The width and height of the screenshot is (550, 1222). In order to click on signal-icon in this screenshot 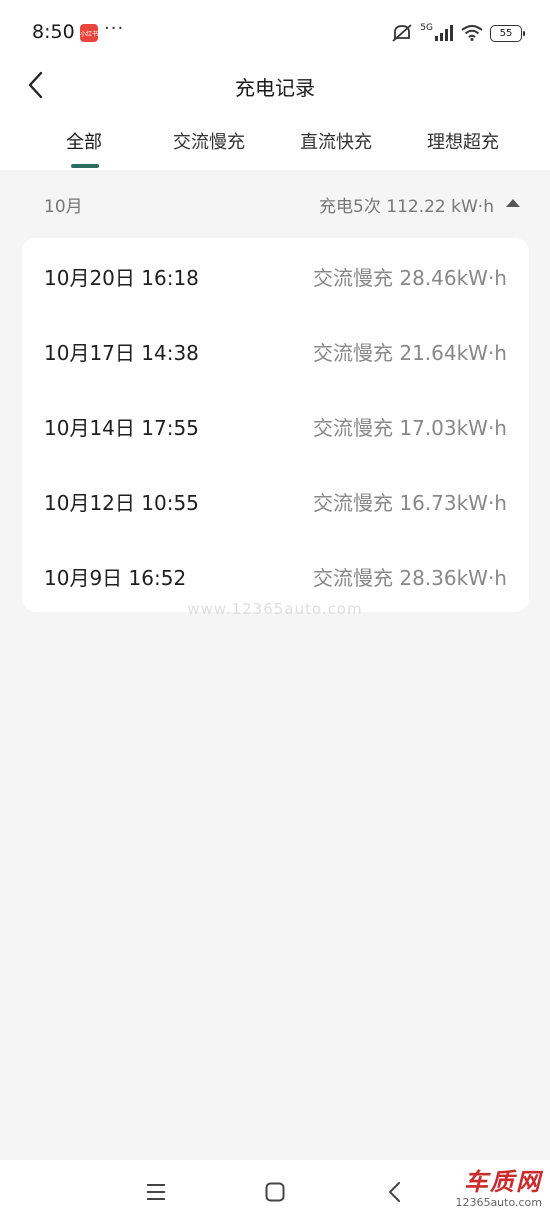, I will do `click(444, 33)`.